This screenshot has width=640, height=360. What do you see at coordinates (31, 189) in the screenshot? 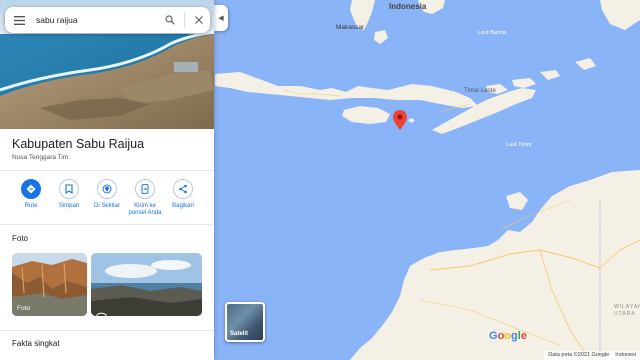
I see `directions-icon` at bounding box center [31, 189].